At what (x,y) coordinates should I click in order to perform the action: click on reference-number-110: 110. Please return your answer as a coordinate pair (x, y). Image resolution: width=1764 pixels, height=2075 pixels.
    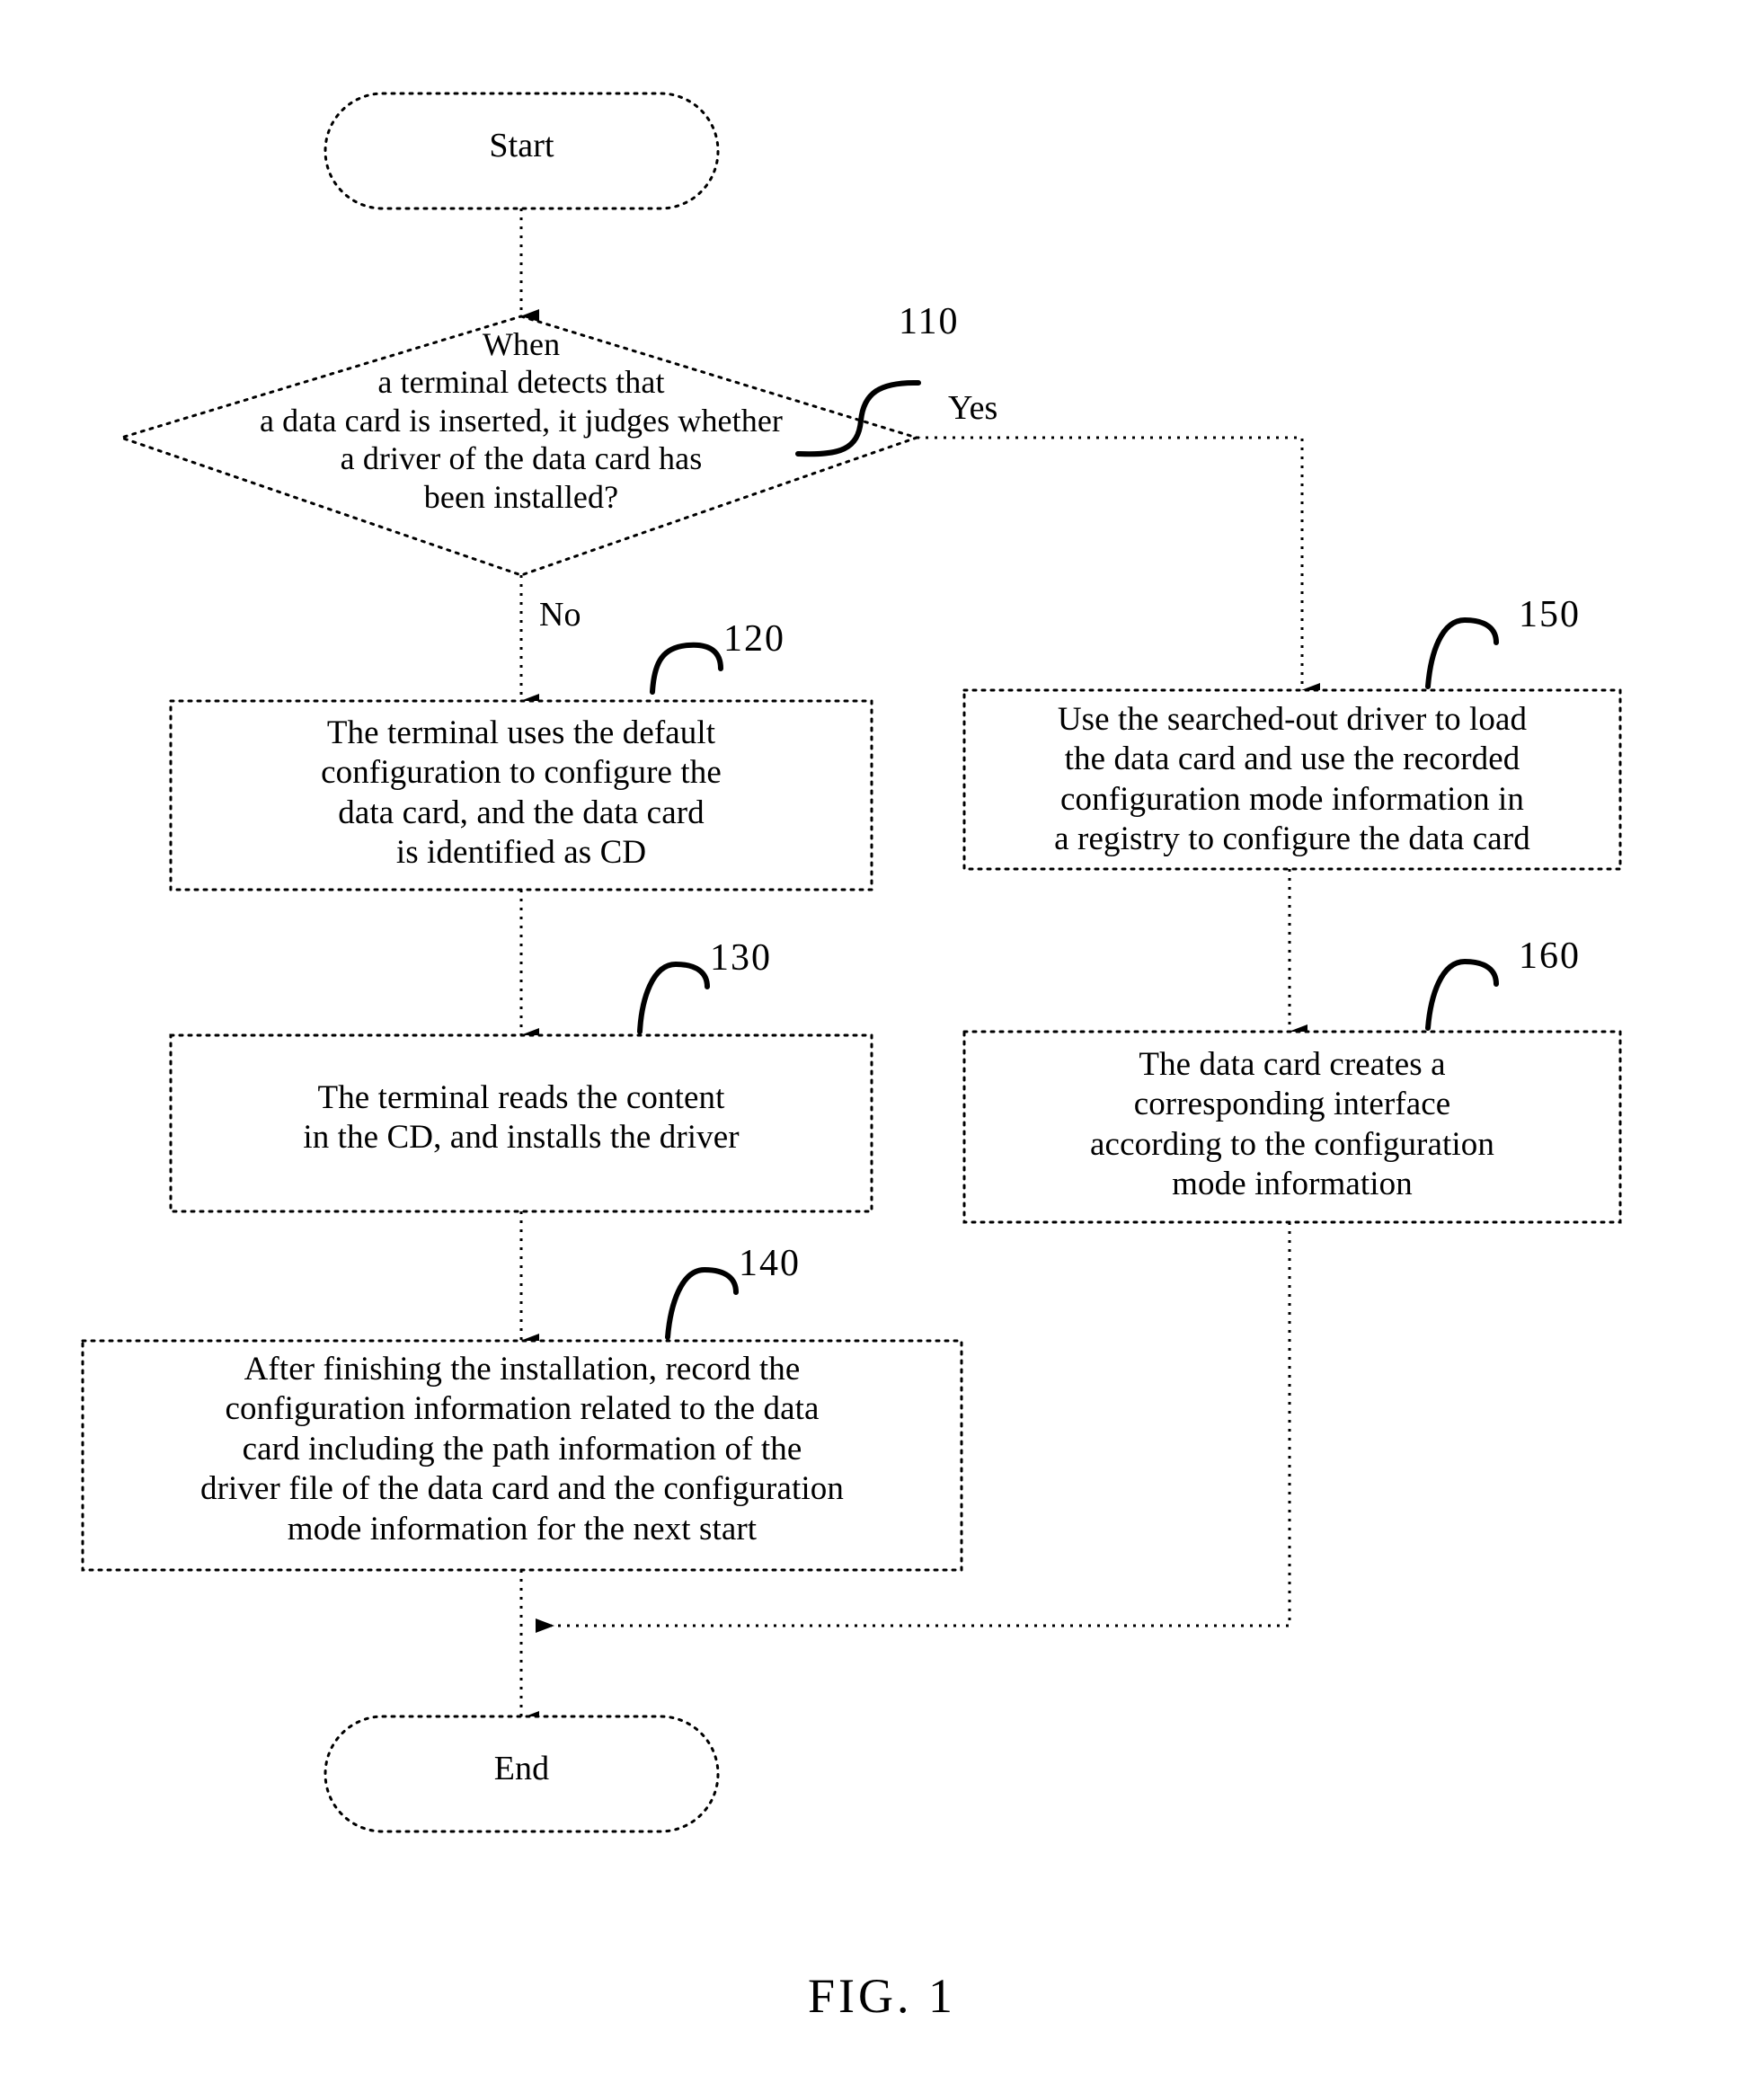
    Looking at the image, I should click on (930, 321).